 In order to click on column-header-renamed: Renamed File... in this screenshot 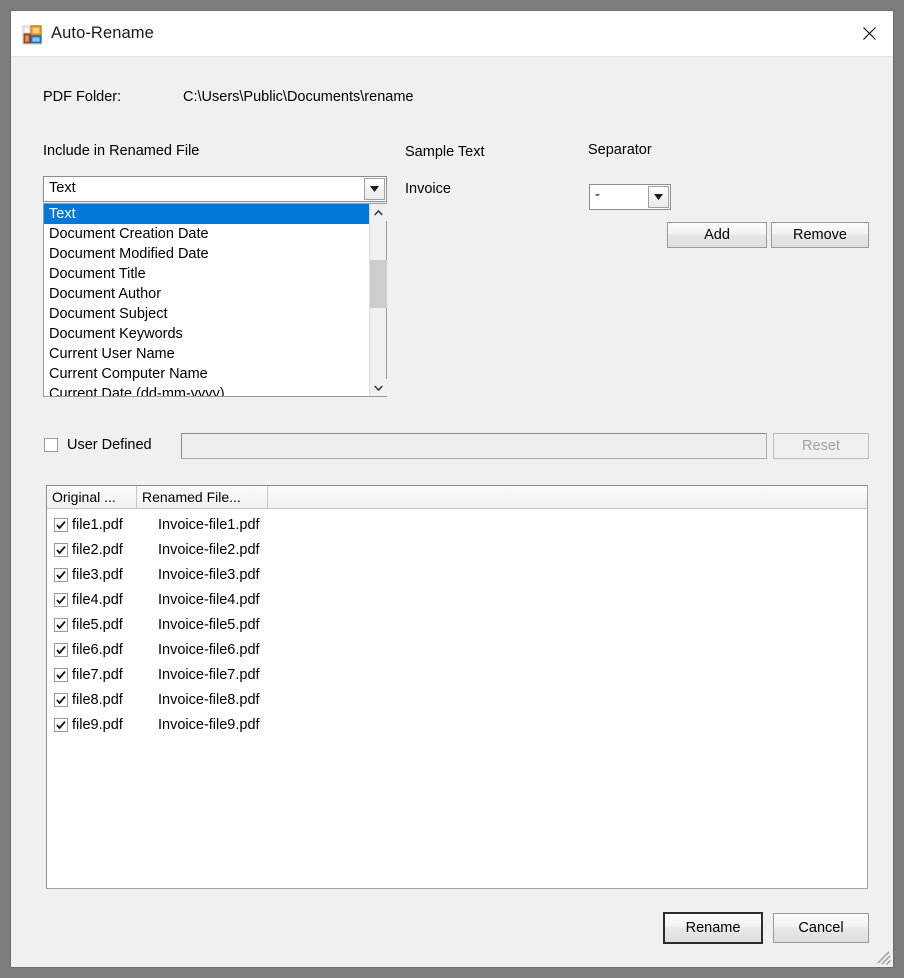, I will do `click(202, 497)`.